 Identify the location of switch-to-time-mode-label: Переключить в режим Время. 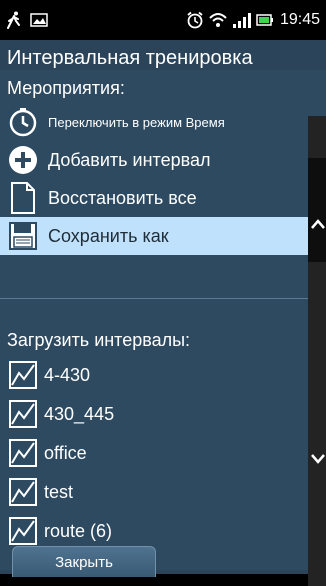
(136, 122).